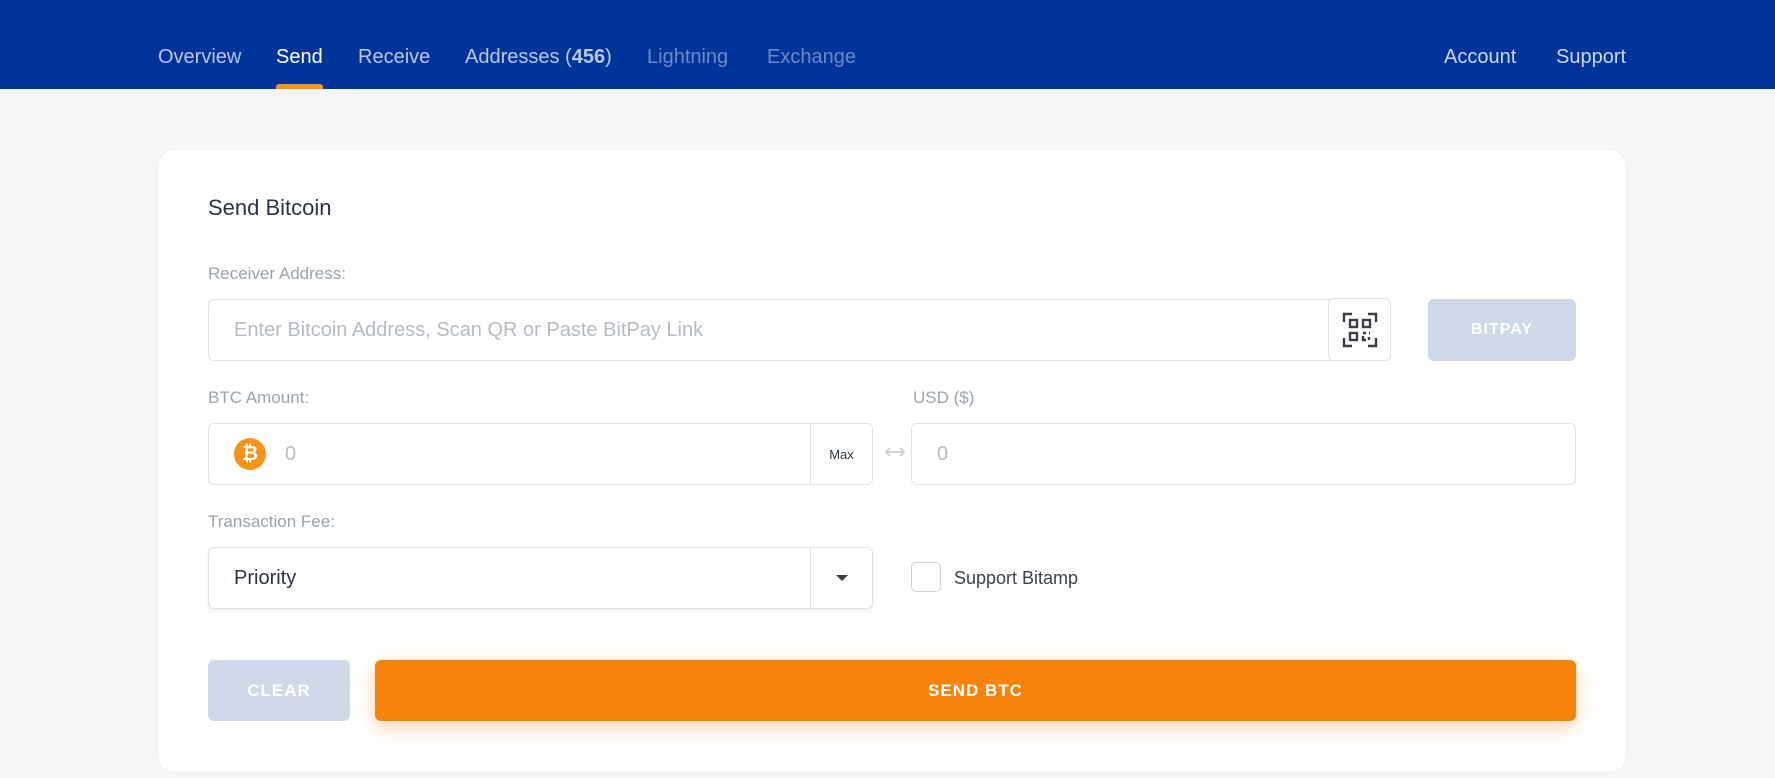  Describe the element at coordinates (588, 57) in the screenshot. I see `nav-addresses-count: 456` at that location.